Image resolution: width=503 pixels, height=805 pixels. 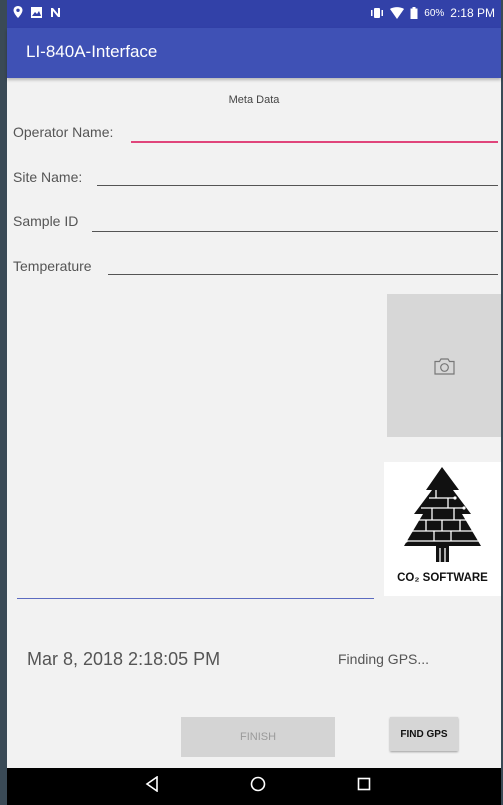 I want to click on site-name-input, so click(x=297, y=185).